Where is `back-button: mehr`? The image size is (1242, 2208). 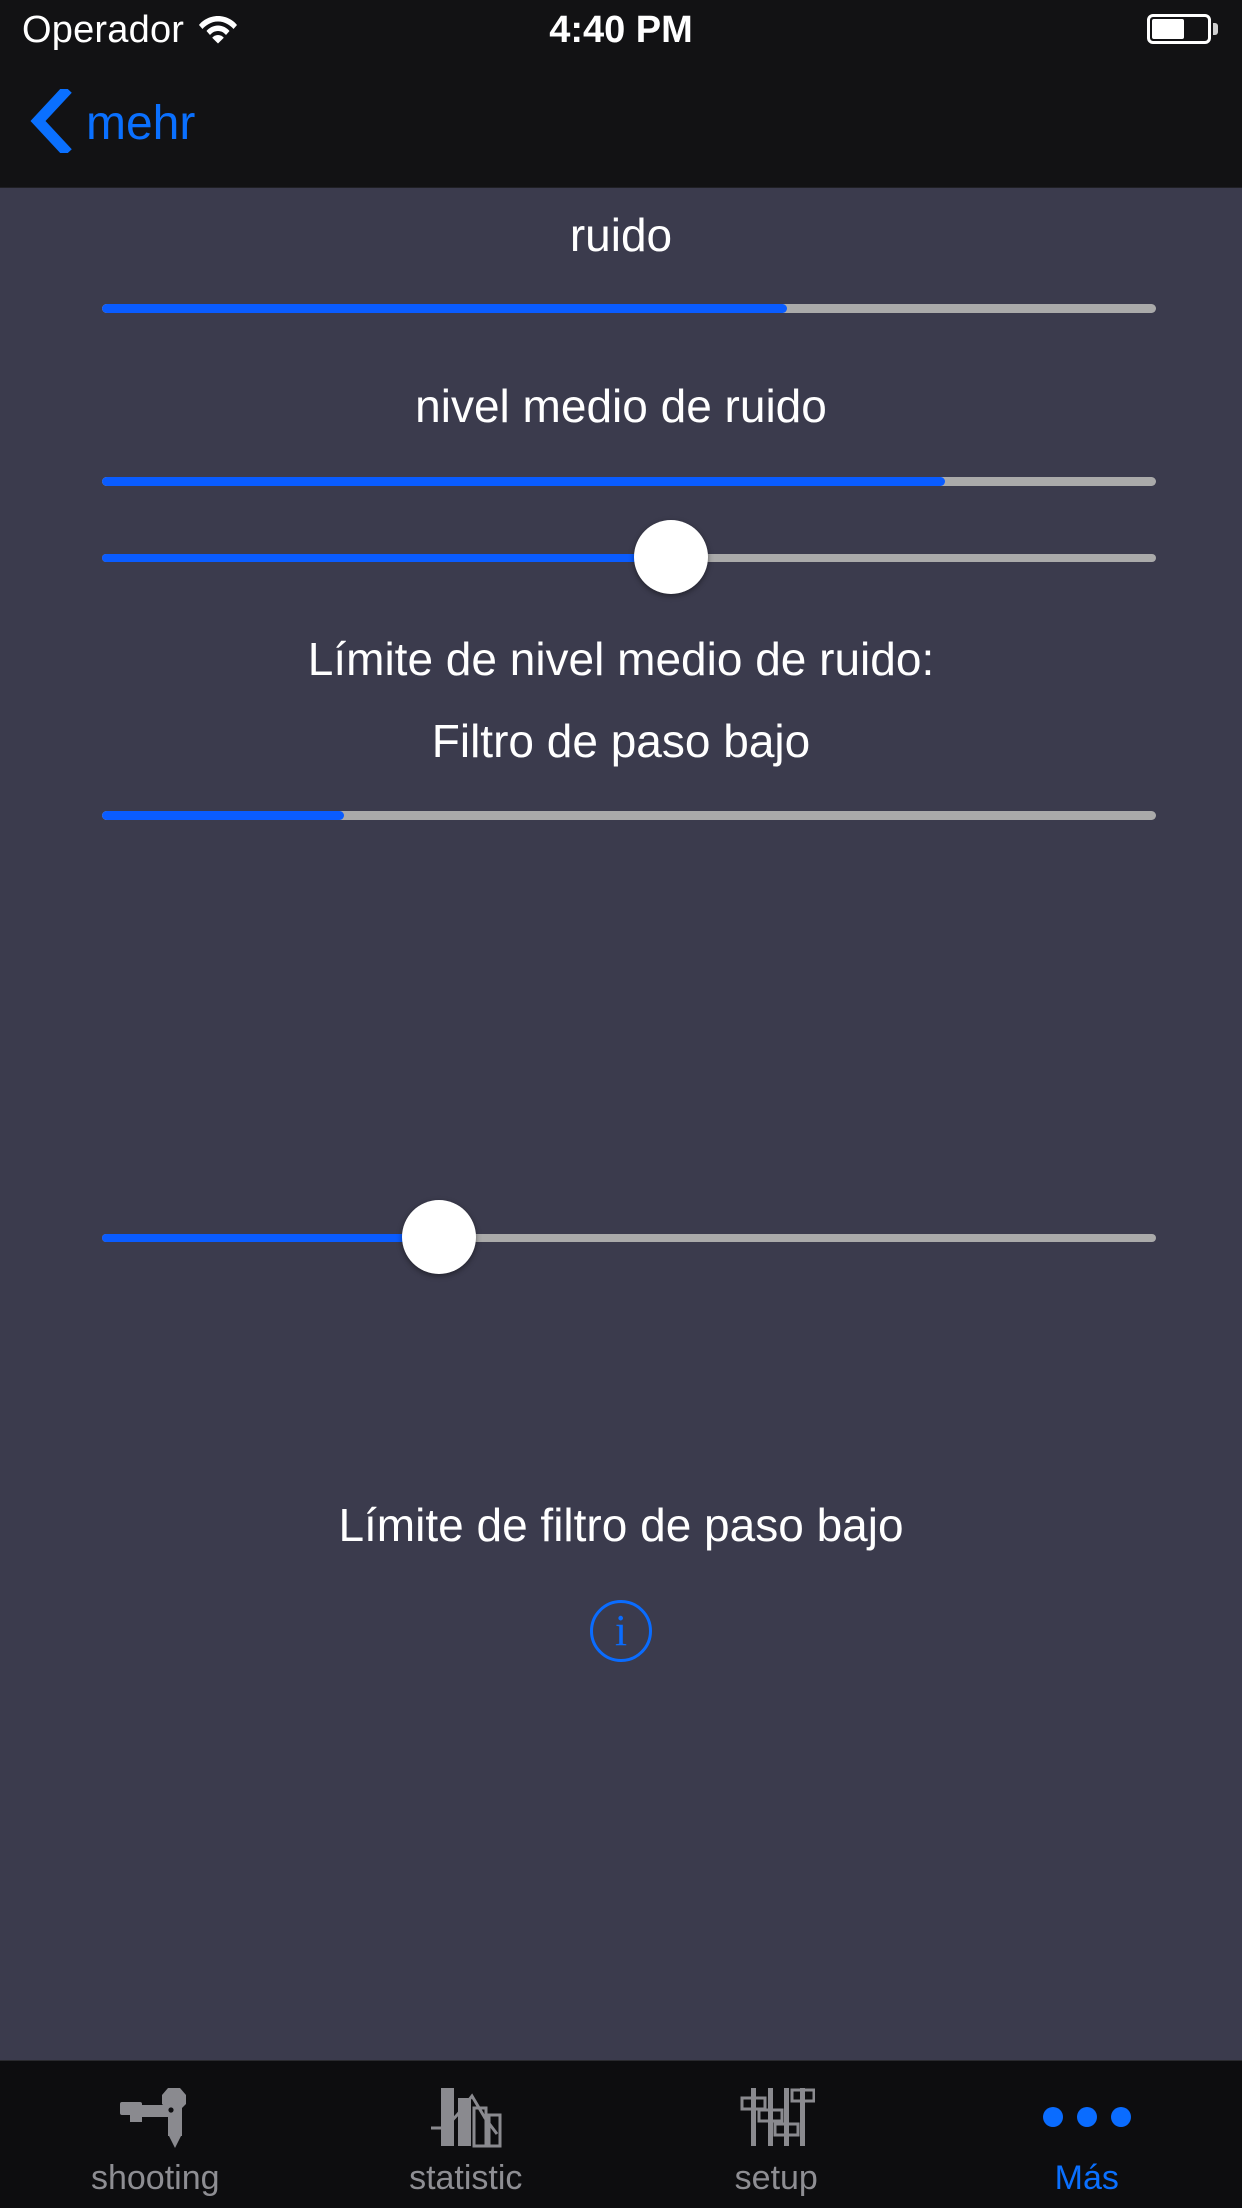
back-button: mehr is located at coordinates (98, 121).